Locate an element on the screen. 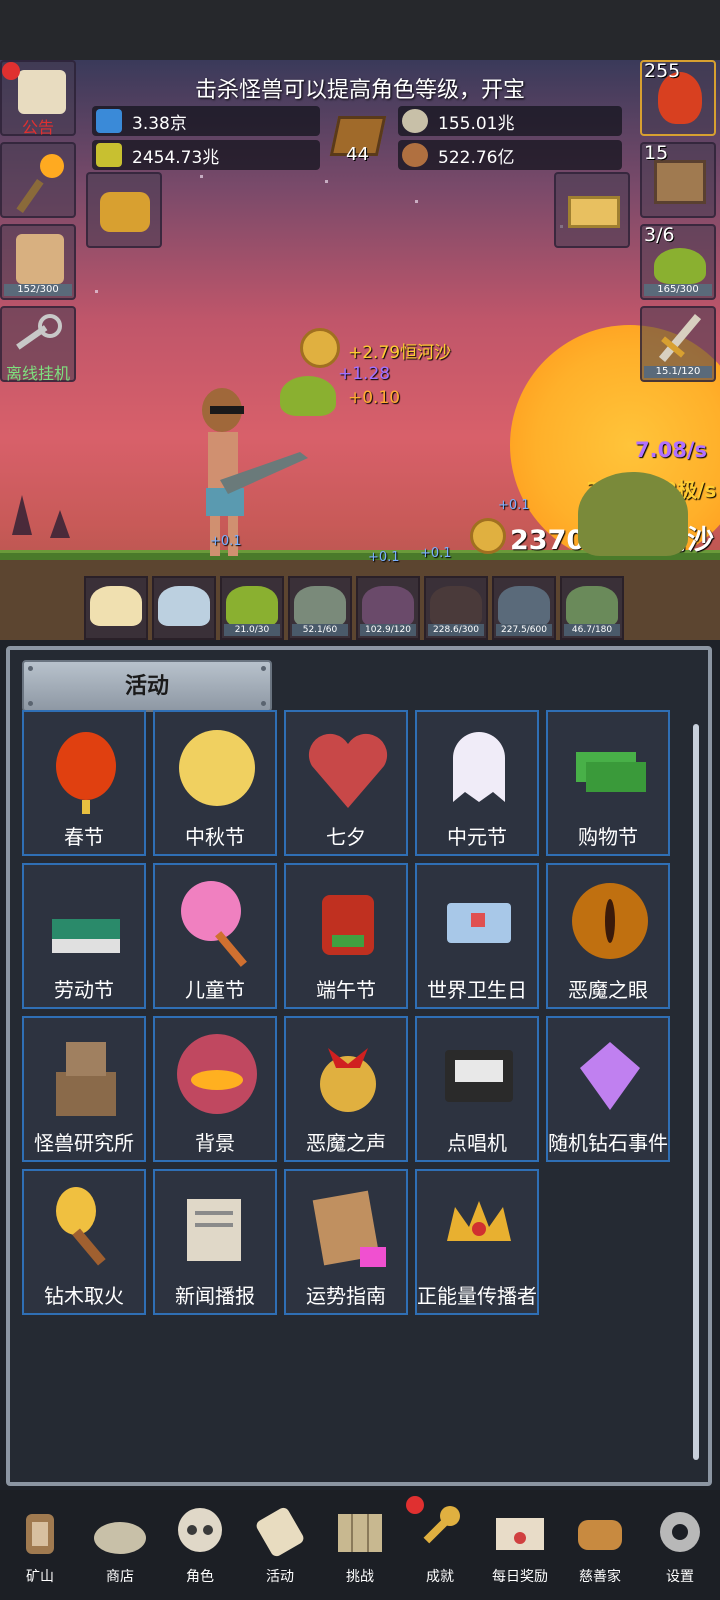 This screenshot has width=720, height=1600. potion-count: 255 is located at coordinates (662, 71).